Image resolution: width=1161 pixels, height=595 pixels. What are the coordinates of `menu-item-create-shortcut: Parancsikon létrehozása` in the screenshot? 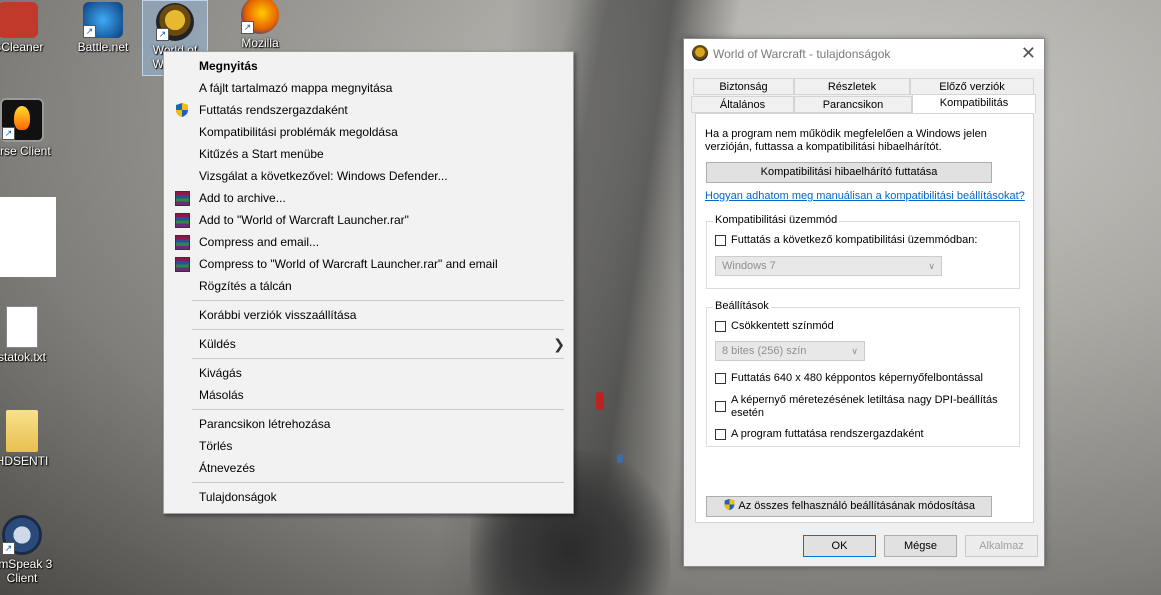 It's located at (368, 424).